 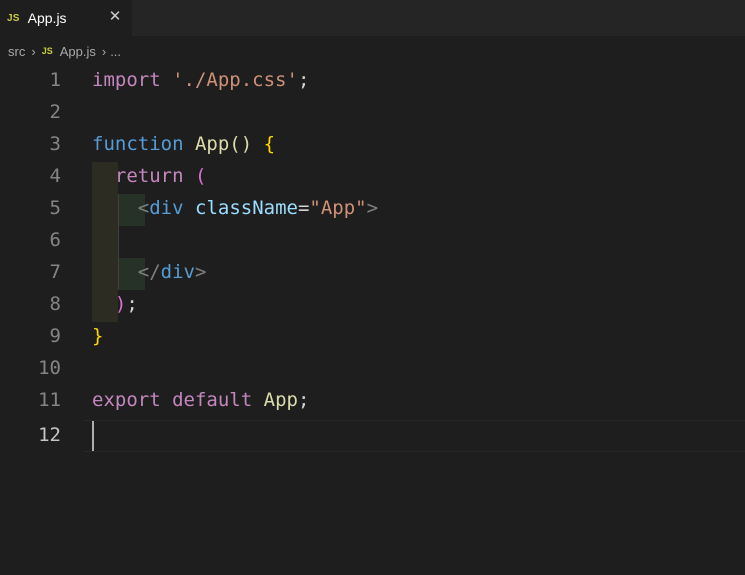 What do you see at coordinates (149, 176) in the screenshot?
I see `keyword-return: return` at bounding box center [149, 176].